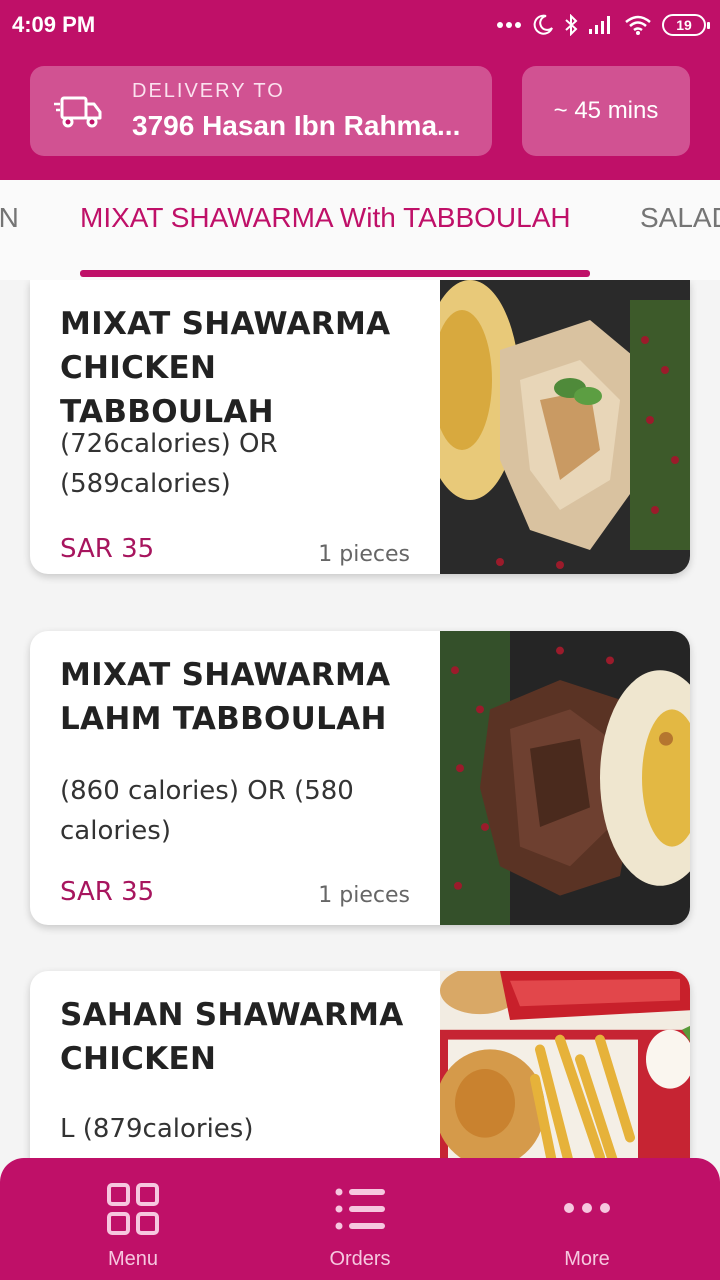 The width and height of the screenshot is (720, 1280). I want to click on delivery-label: DELIVERY TO, so click(208, 91).